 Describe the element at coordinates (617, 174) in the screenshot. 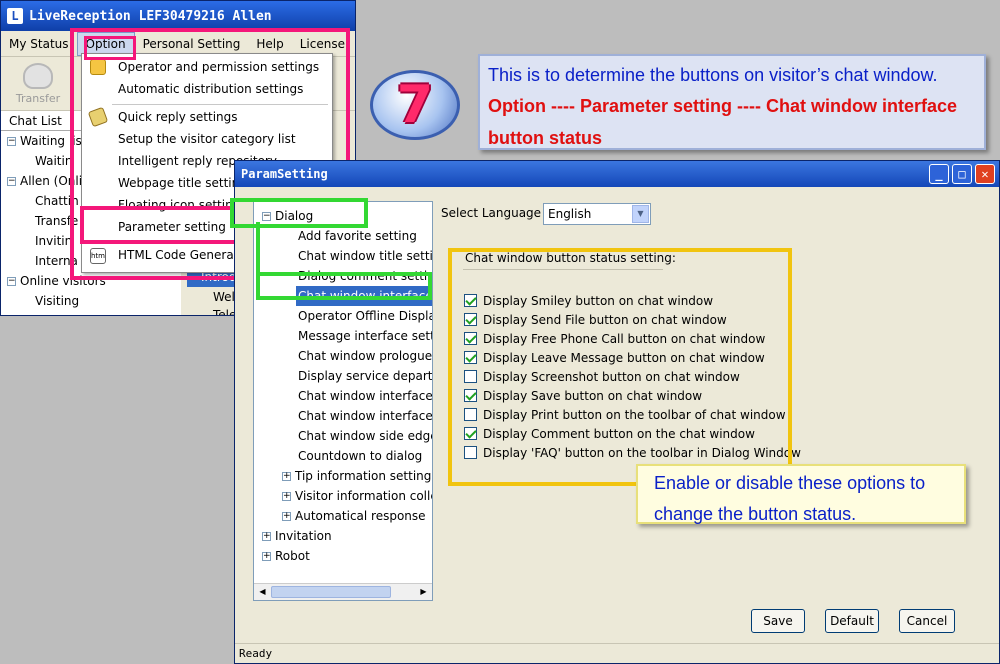

I see `dialog-titlebar: ParamSetting _ □ ✕` at that location.